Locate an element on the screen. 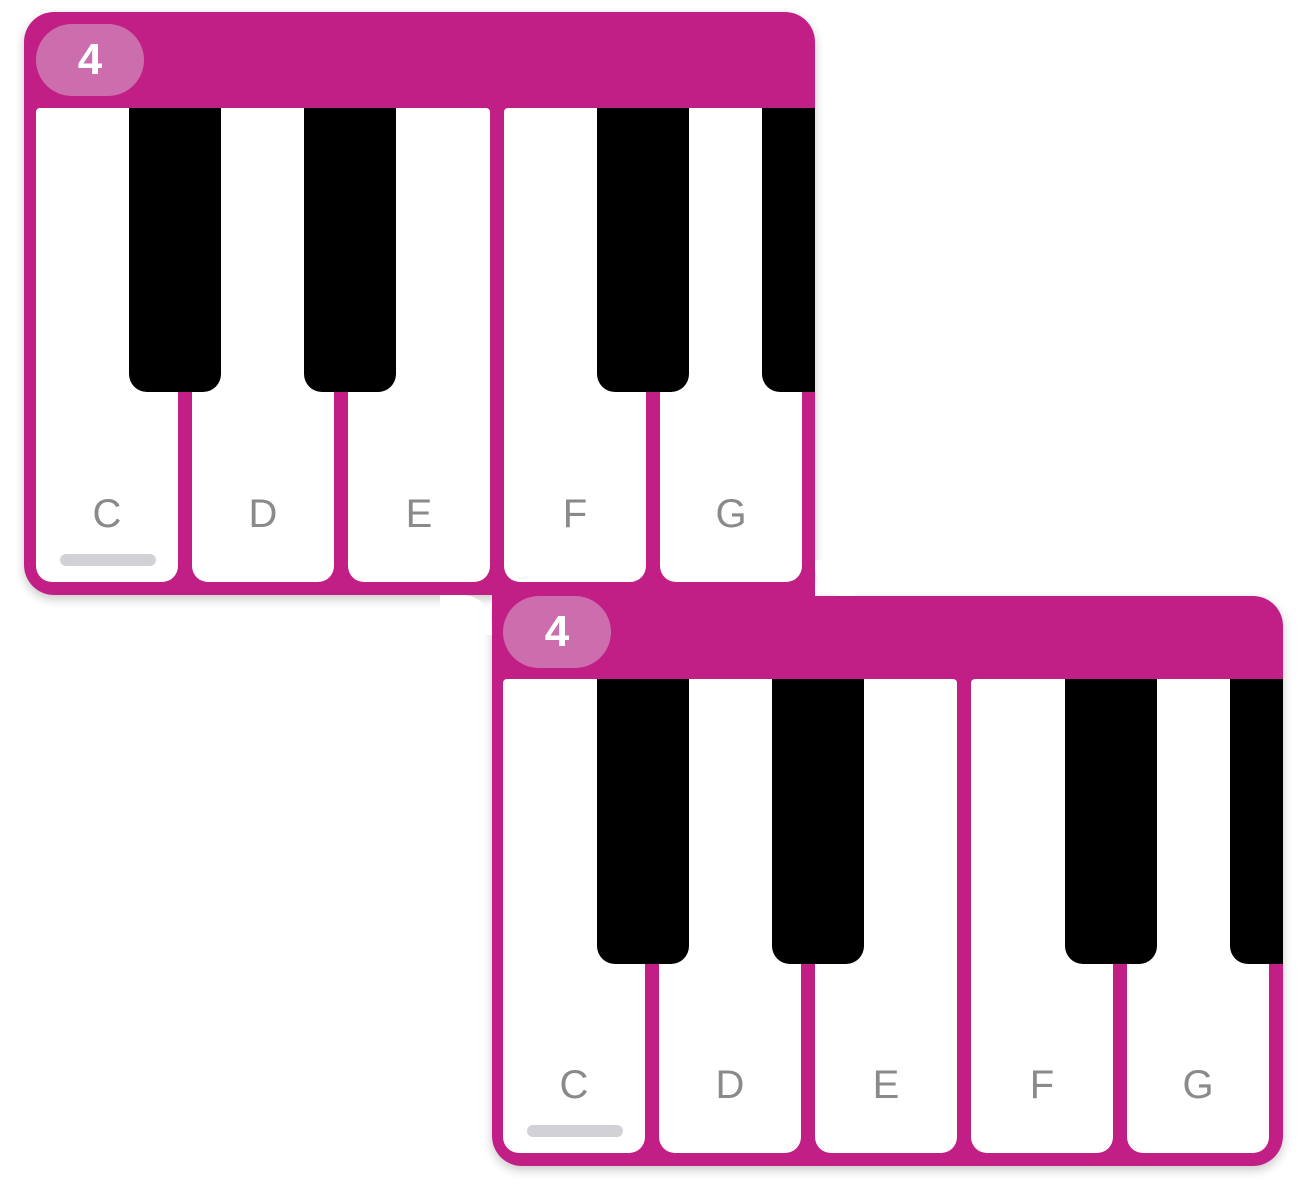 Image resolution: width=1306 pixels, height=1202 pixels. frame-notch-left is located at coordinates (466, 615).